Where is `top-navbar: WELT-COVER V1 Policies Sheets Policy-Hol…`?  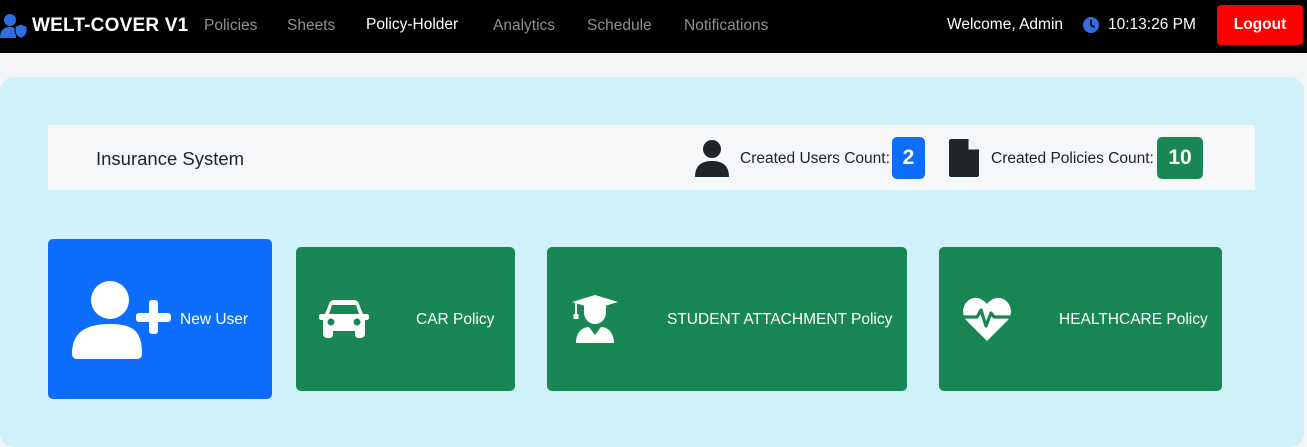 top-navbar: WELT-COVER V1 Policies Sheets Policy-Hol… is located at coordinates (653, 26).